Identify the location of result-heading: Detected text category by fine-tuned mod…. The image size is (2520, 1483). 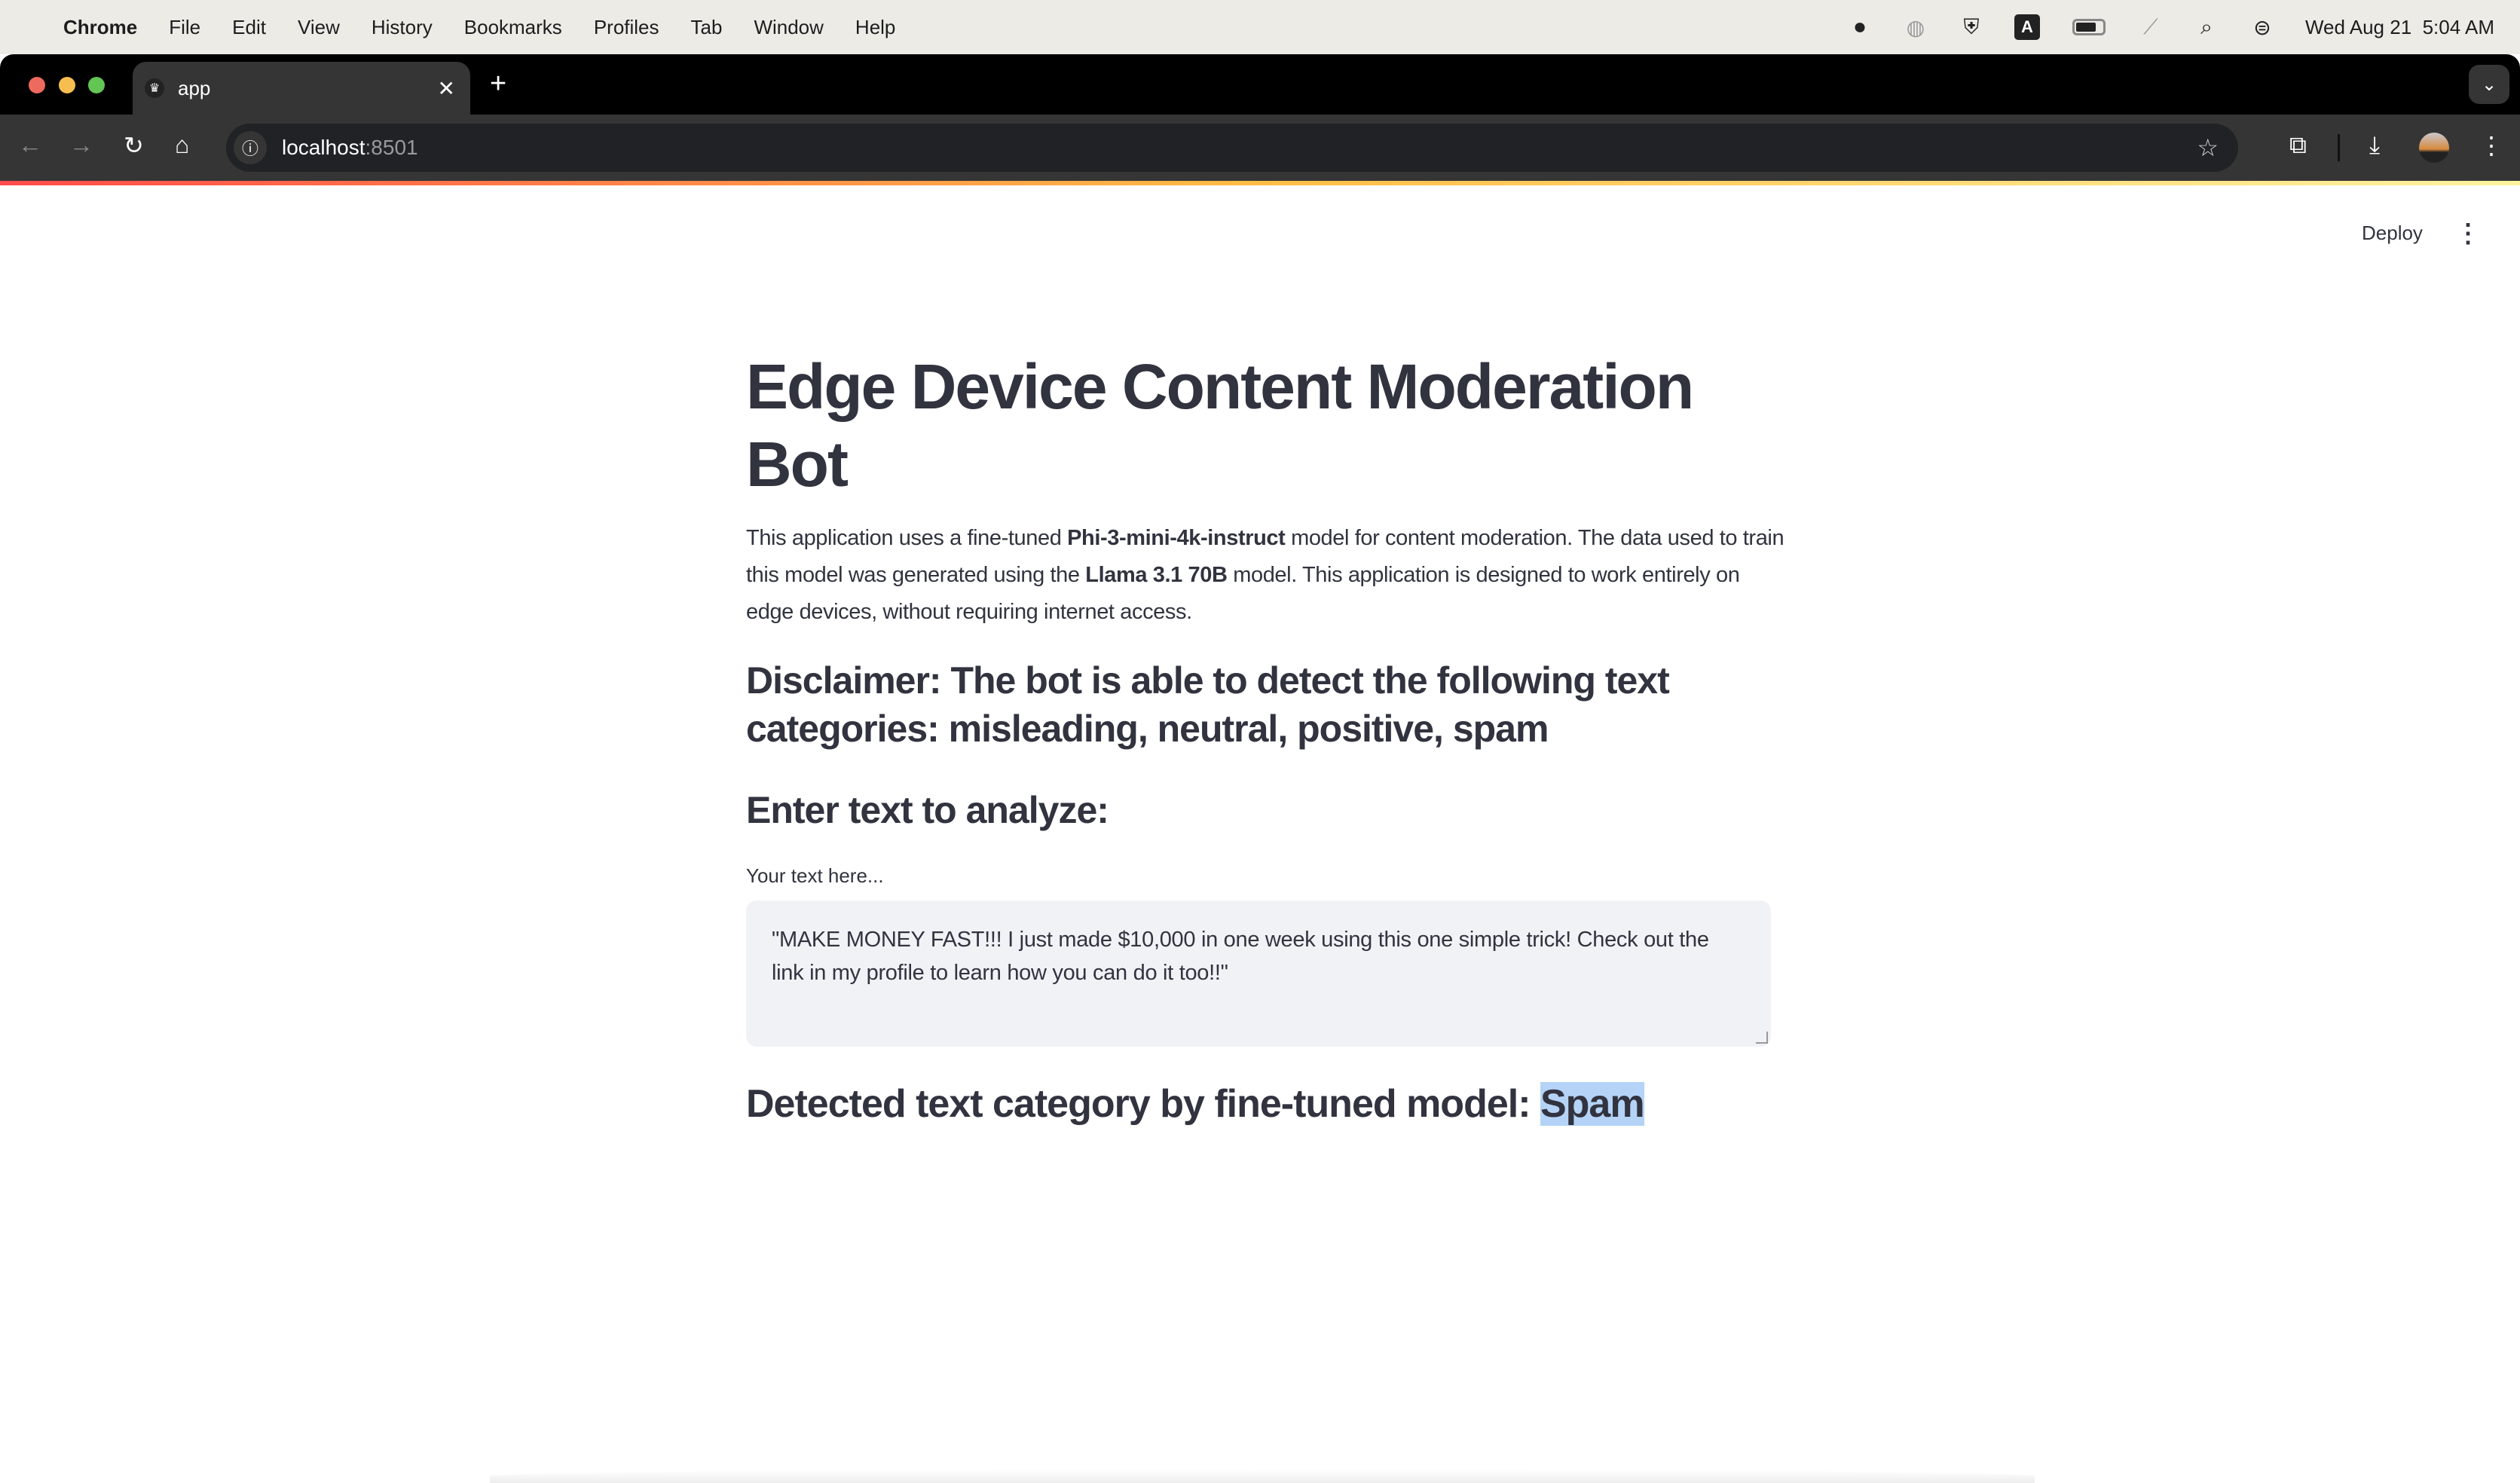
(1266, 1104).